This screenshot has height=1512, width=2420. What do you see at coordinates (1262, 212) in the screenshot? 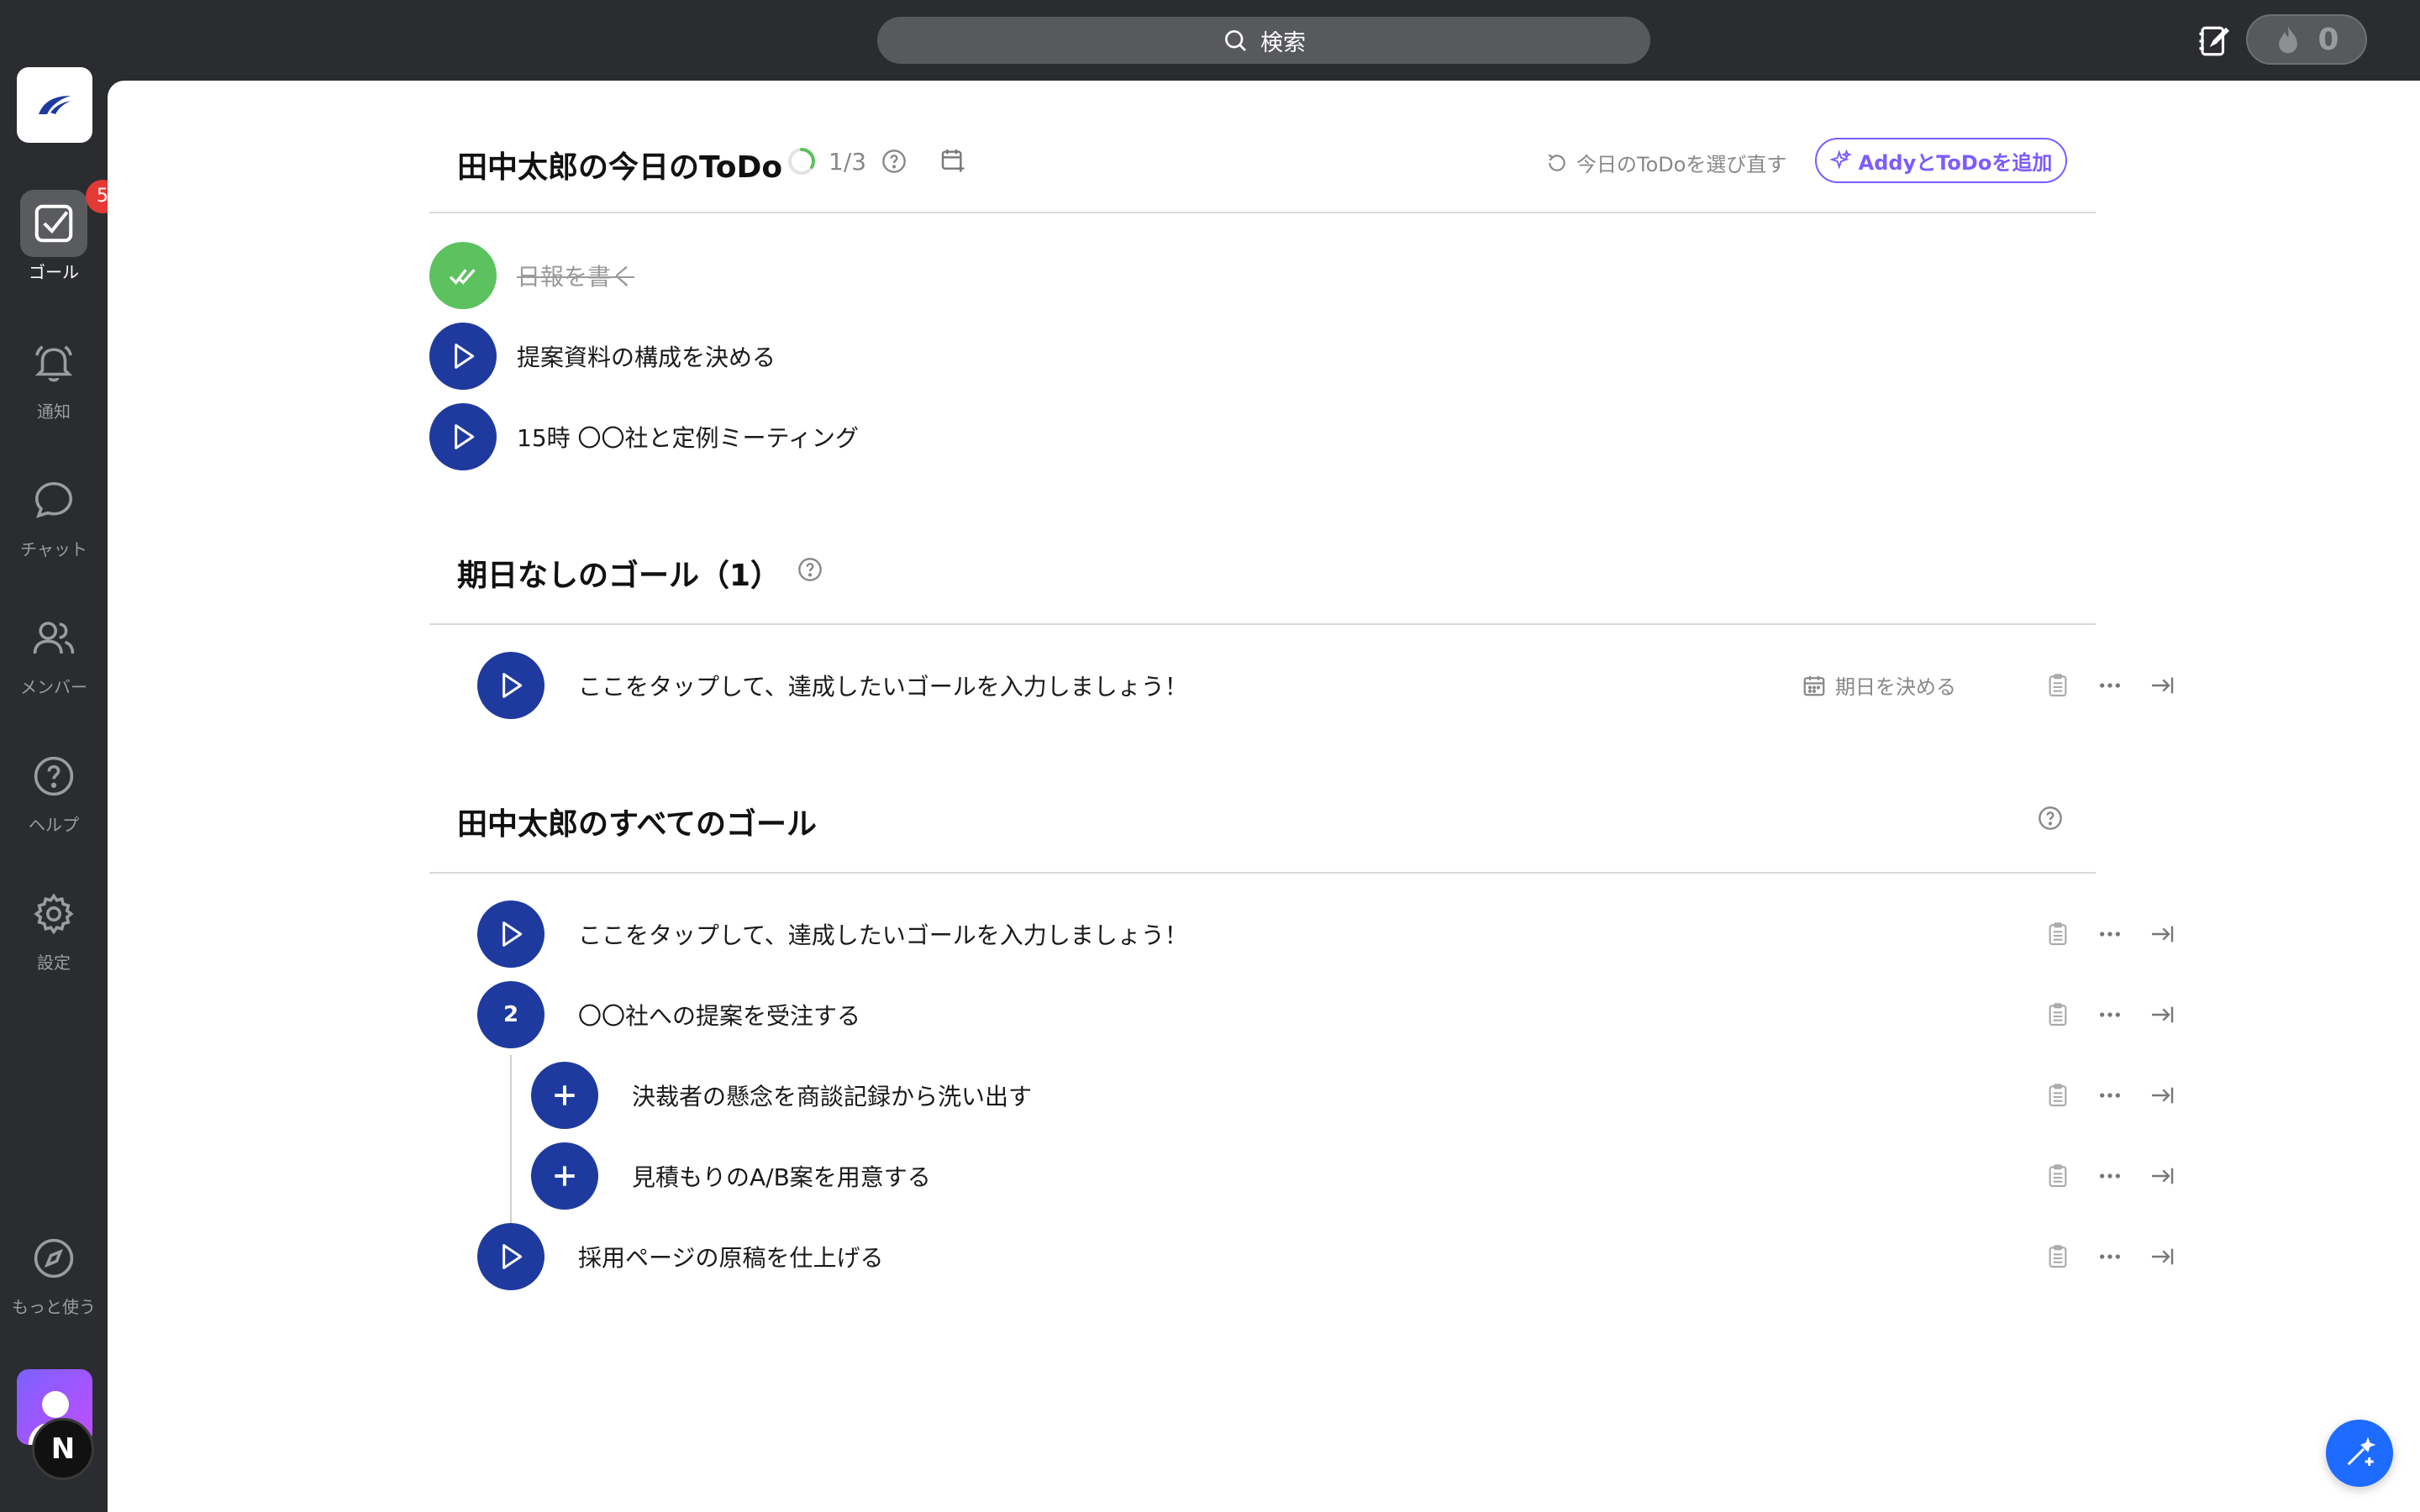
I see `todo-divider` at bounding box center [1262, 212].